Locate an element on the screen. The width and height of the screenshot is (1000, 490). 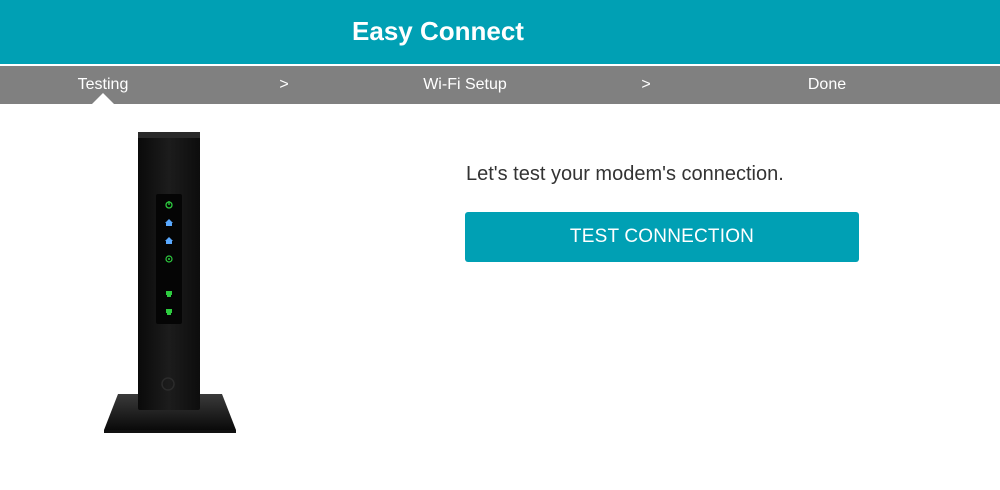
step-done: Done is located at coordinates (827, 84).